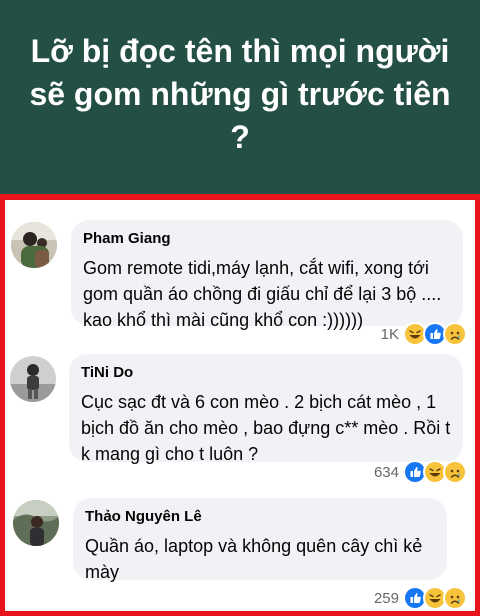 The width and height of the screenshot is (480, 616). I want to click on reaction-summary: 259, so click(420, 598).